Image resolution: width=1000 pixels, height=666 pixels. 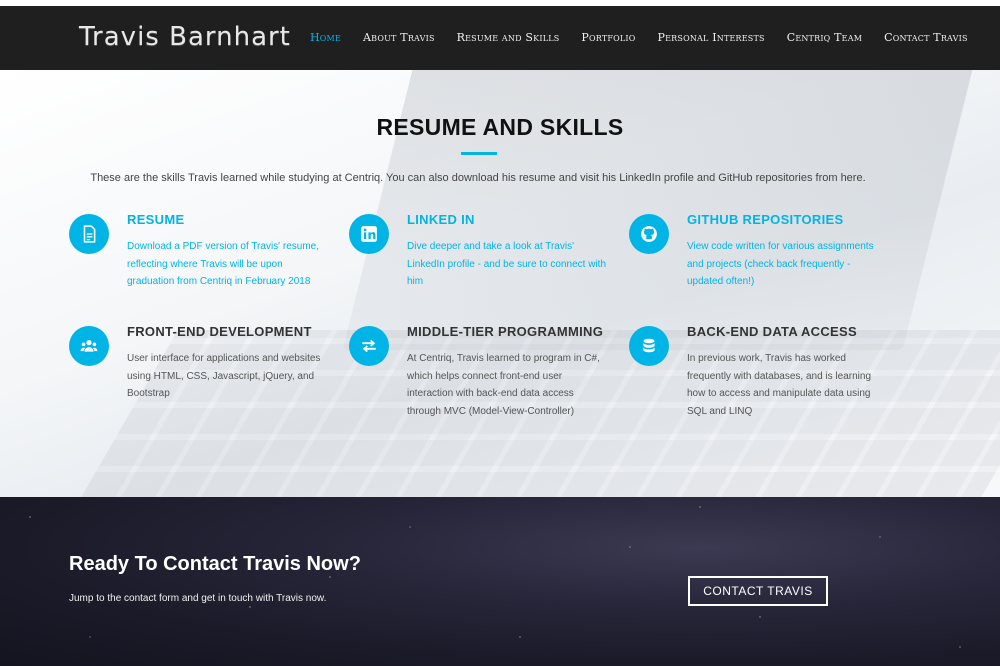 What do you see at coordinates (89, 234) in the screenshot?
I see `document-icon` at bounding box center [89, 234].